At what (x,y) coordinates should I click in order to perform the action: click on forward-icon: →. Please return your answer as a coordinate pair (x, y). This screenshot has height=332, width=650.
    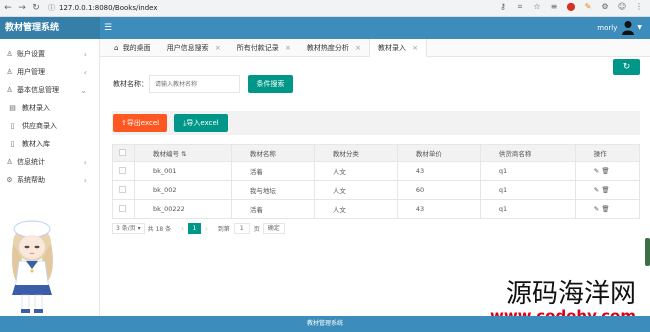
    Looking at the image, I should click on (22, 8).